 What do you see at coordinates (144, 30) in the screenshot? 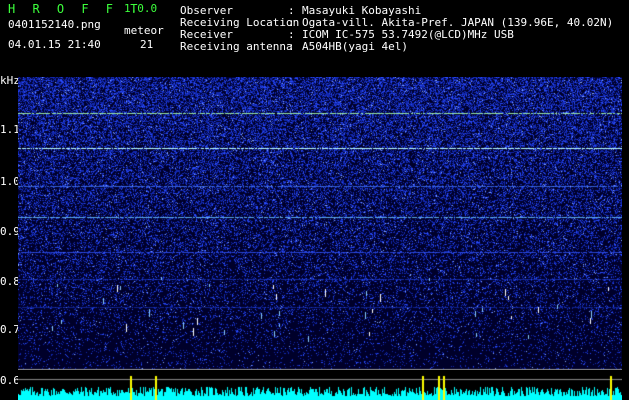
I see `meteor-label: meteor` at bounding box center [144, 30].